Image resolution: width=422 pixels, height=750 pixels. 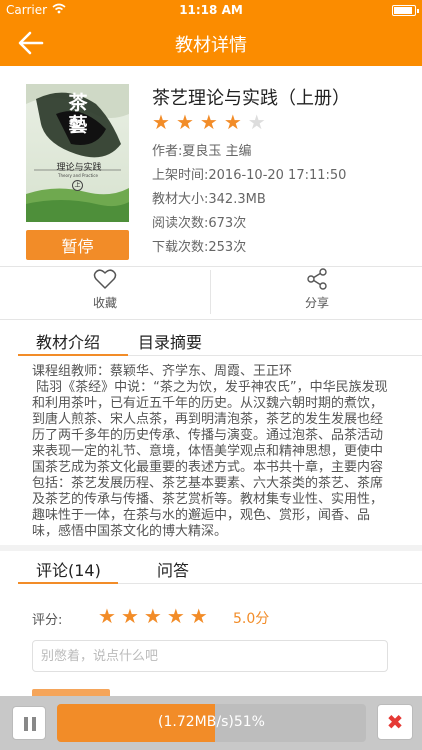 What do you see at coordinates (77, 245) in the screenshot?
I see `pause-download-button: 暂停` at bounding box center [77, 245].